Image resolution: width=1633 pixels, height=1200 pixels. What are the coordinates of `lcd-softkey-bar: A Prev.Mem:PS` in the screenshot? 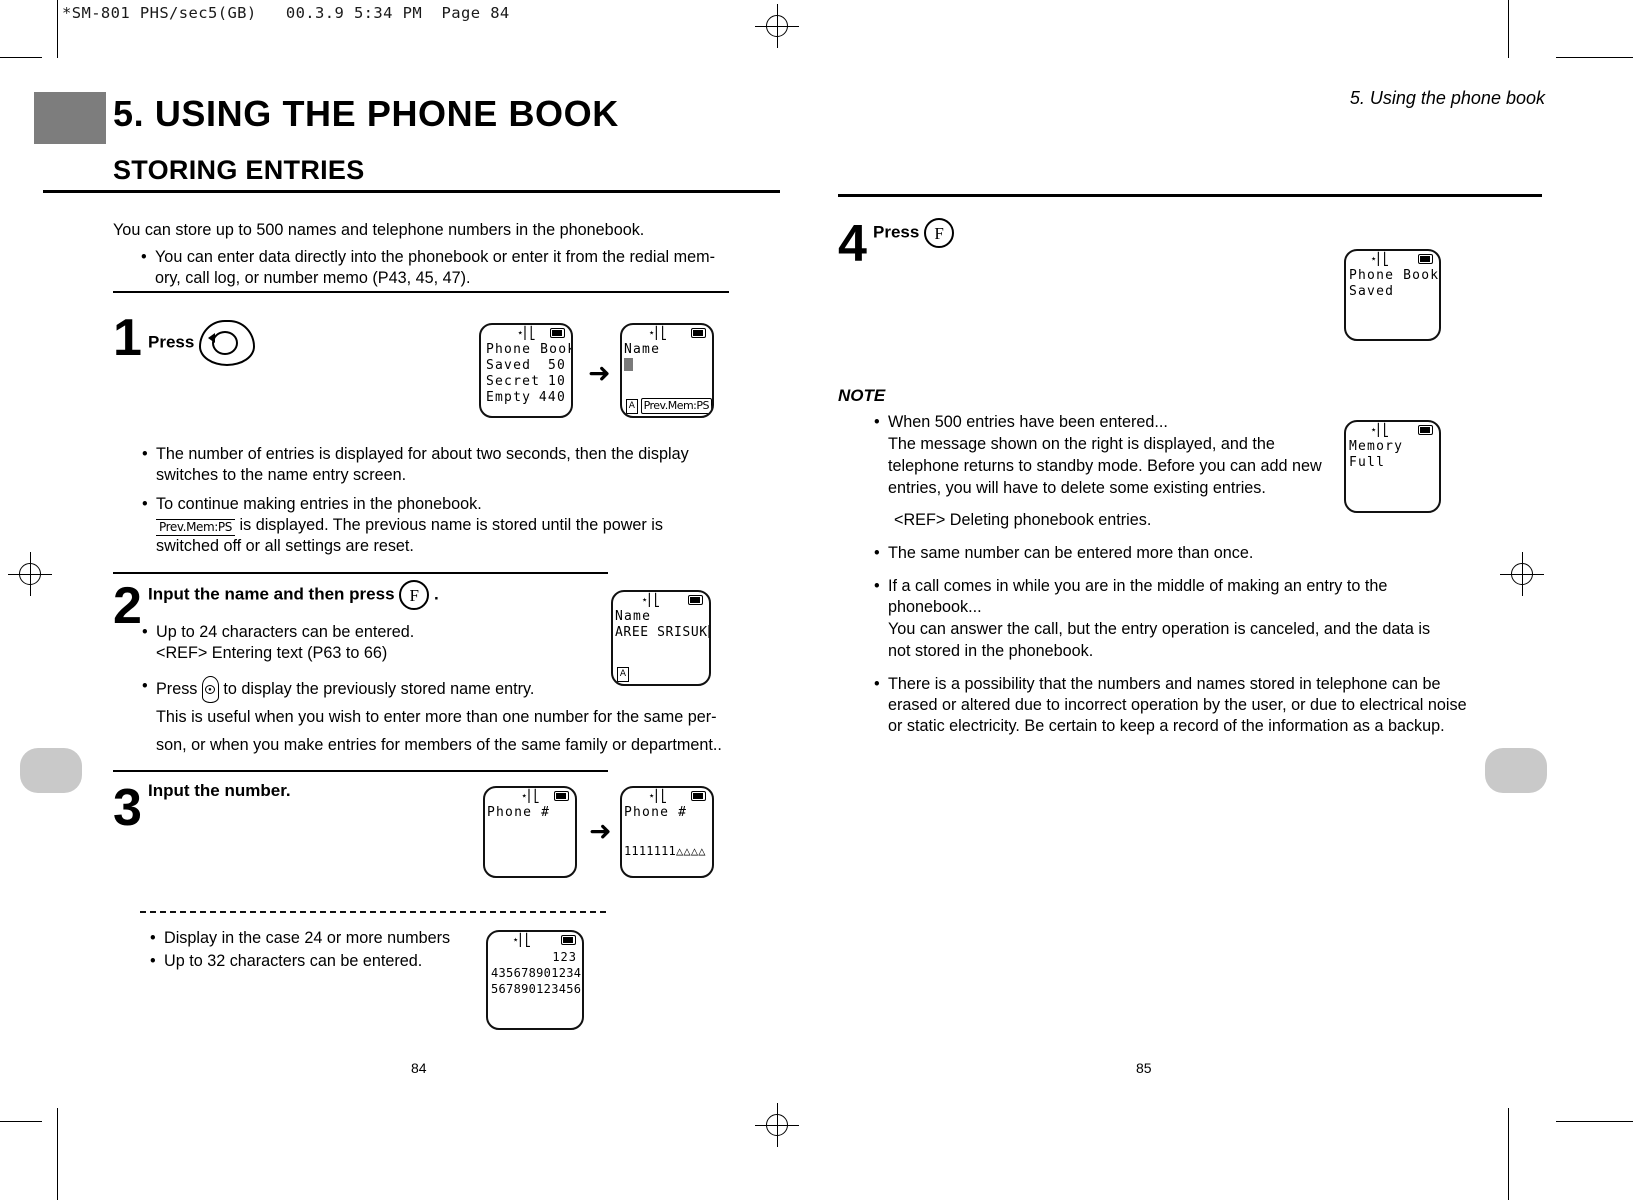 It's located at (667, 406).